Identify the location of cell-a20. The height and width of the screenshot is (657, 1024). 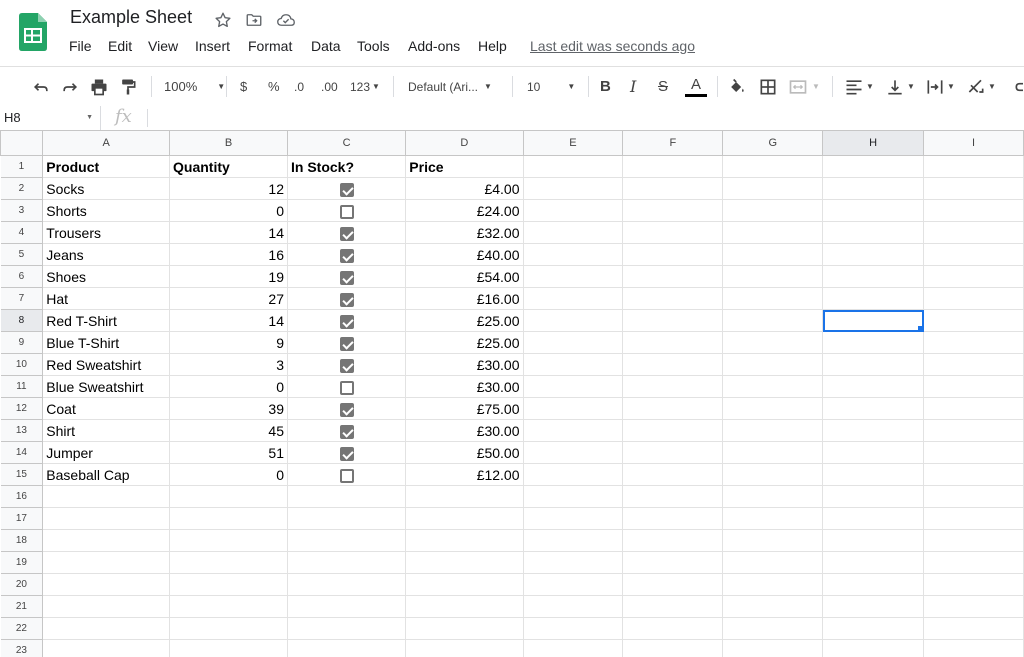
(106, 584).